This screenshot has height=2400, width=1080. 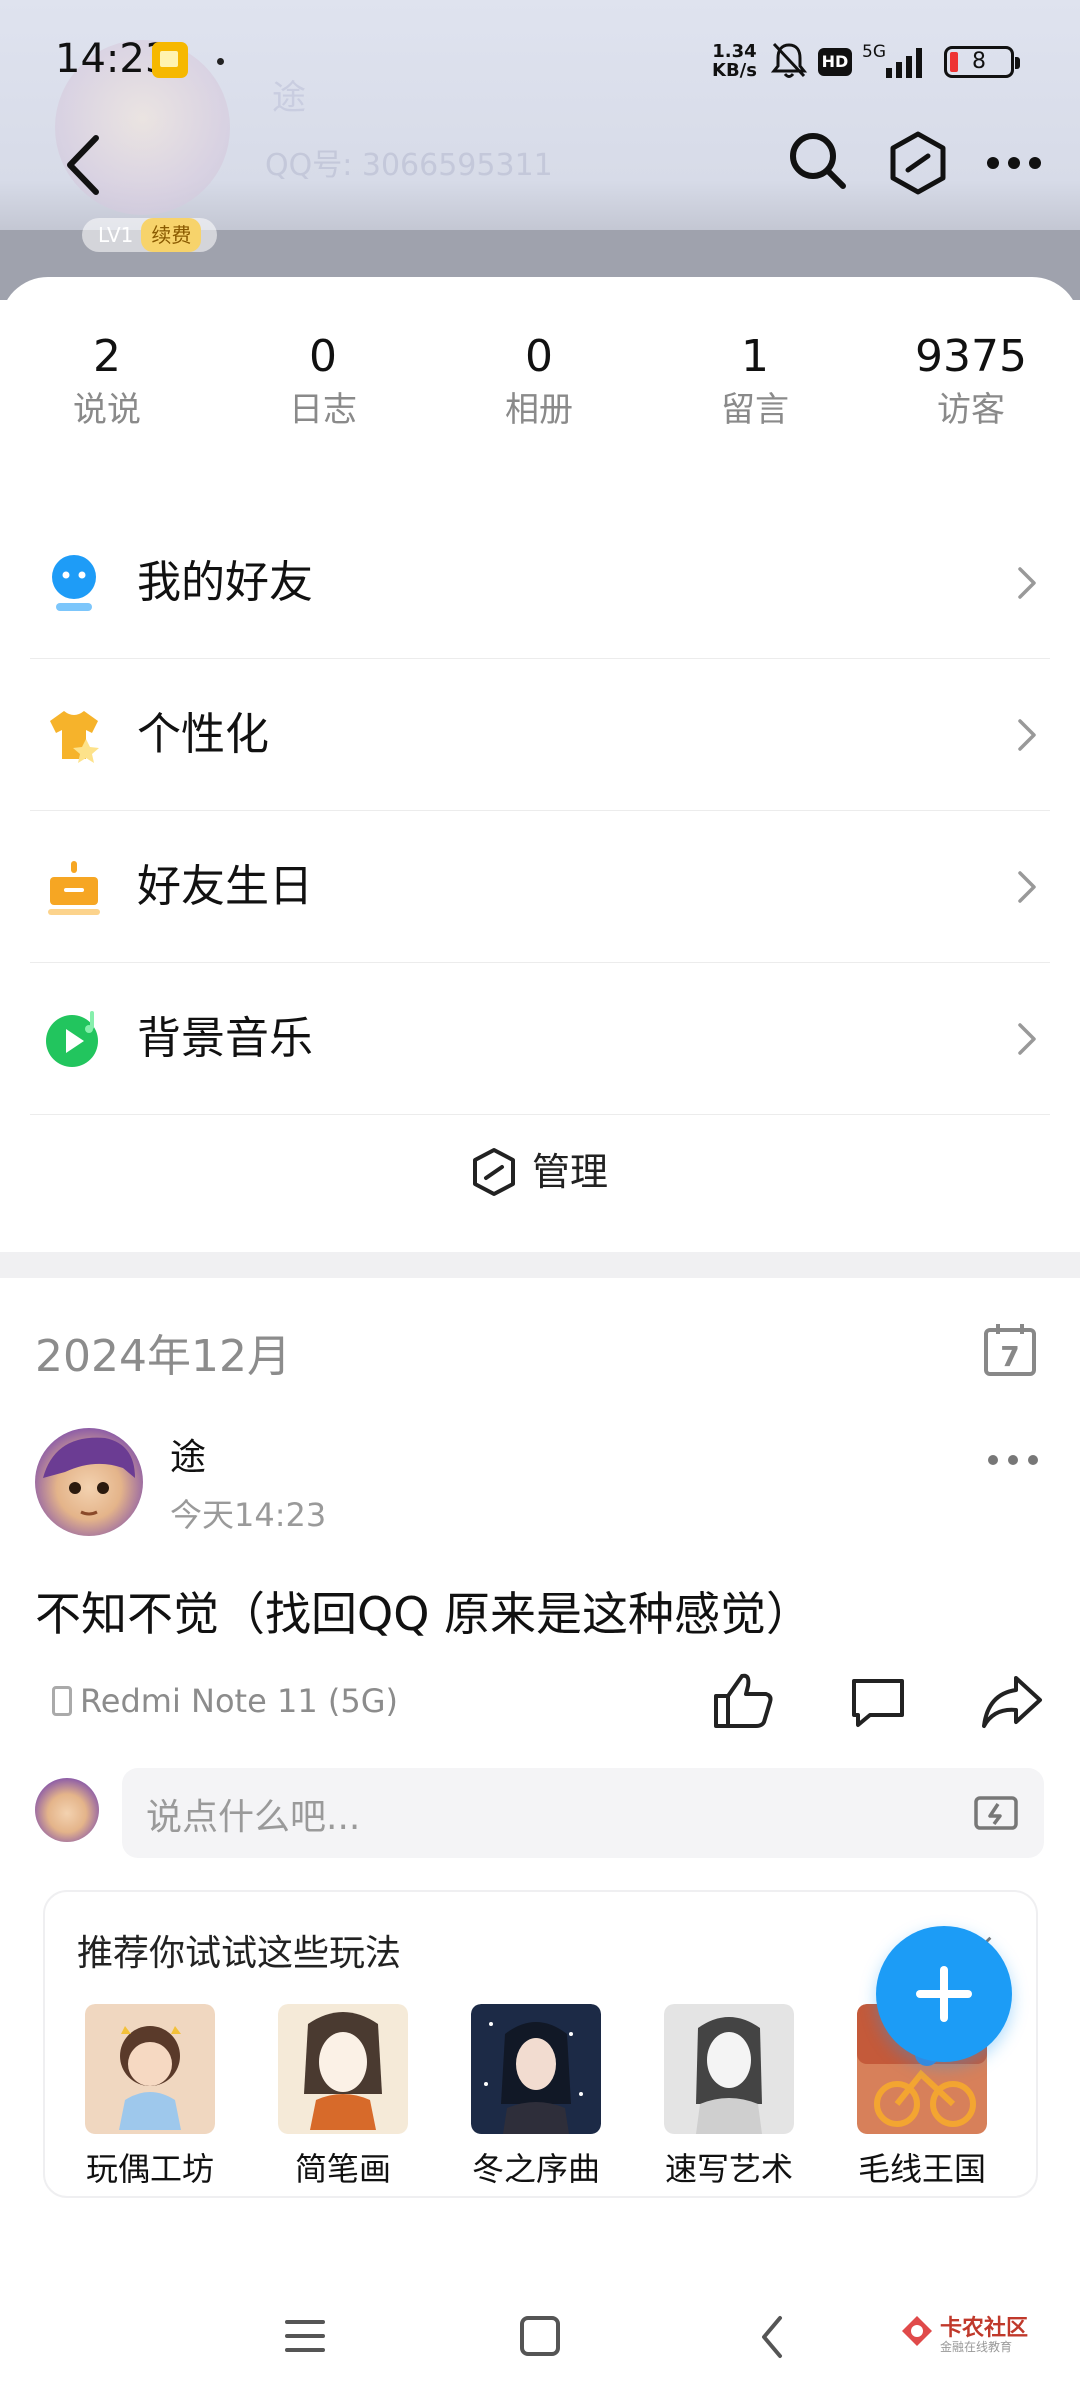 I want to click on share-arrow-icon, so click(x=1012, y=1701).